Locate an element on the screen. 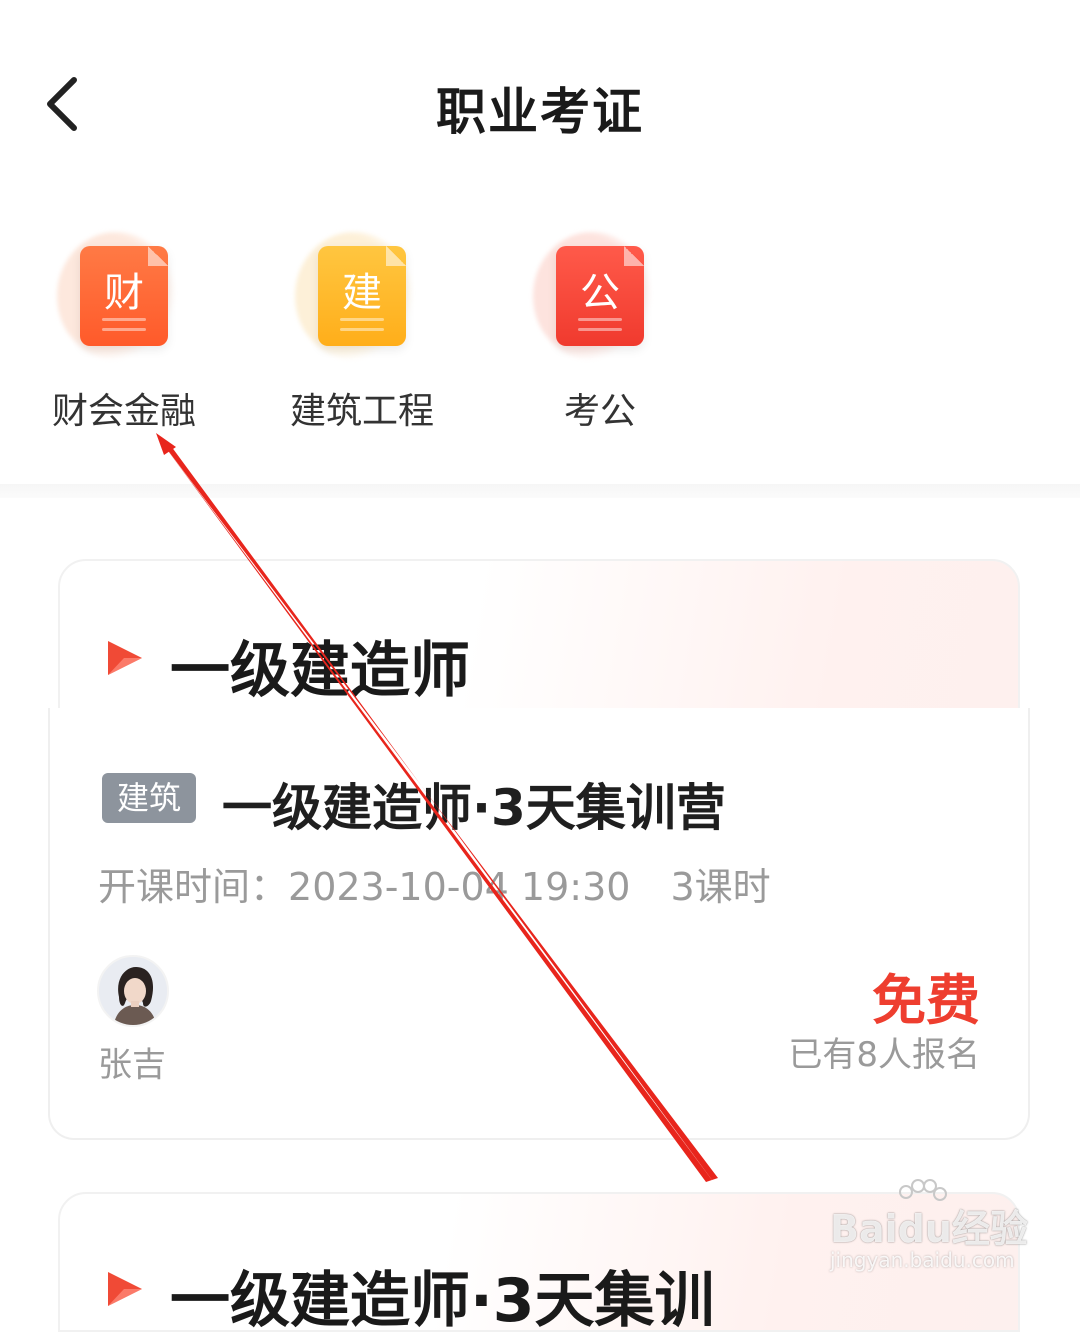  category-label: 考公 is located at coordinates (599, 411).